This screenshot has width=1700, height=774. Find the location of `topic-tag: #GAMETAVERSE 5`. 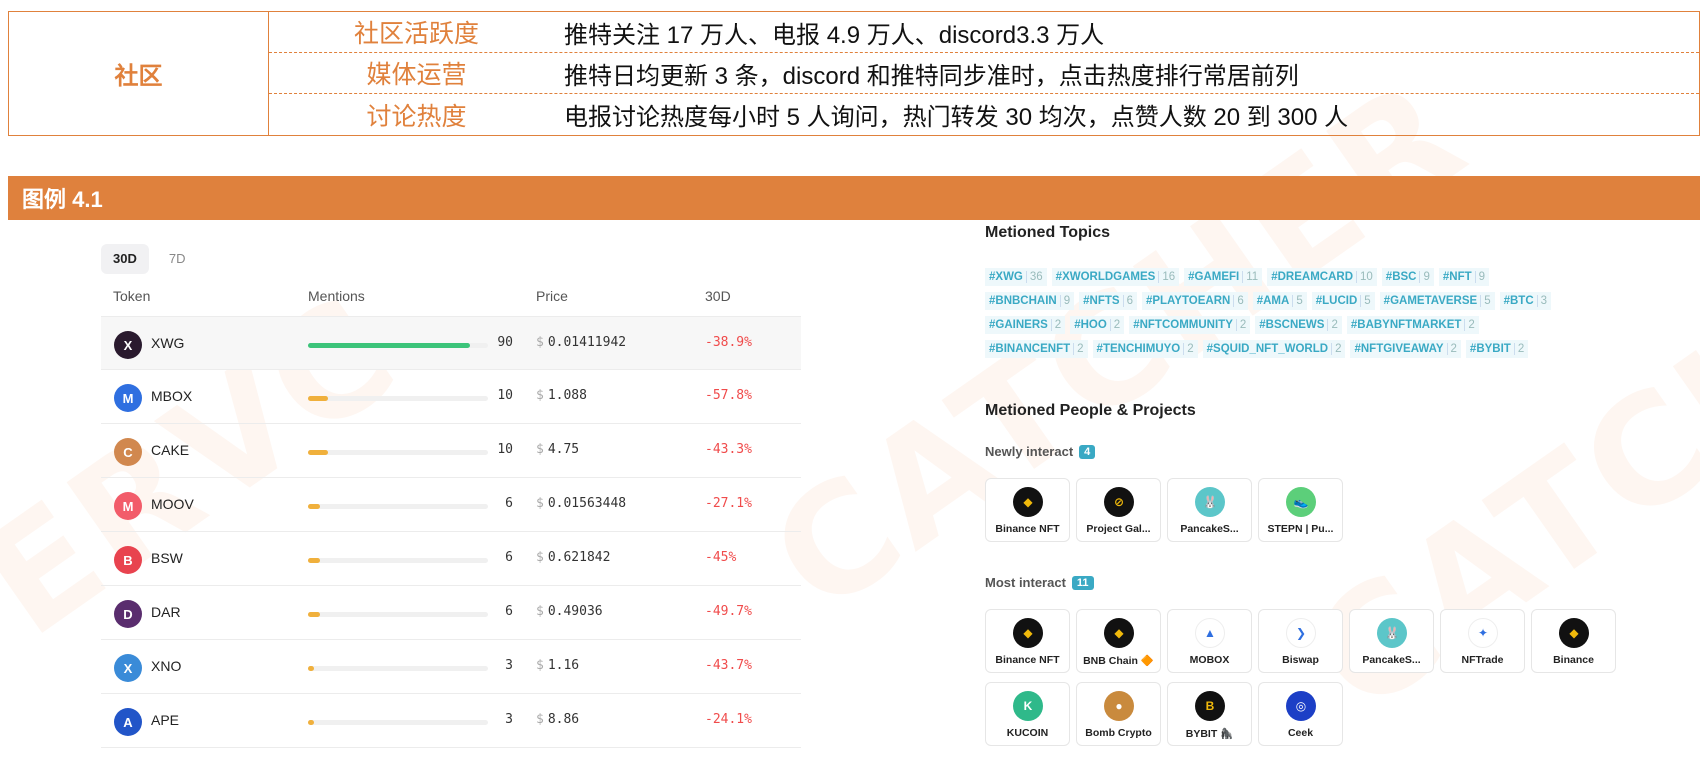

topic-tag: #GAMETAVERSE 5 is located at coordinates (1437, 301).